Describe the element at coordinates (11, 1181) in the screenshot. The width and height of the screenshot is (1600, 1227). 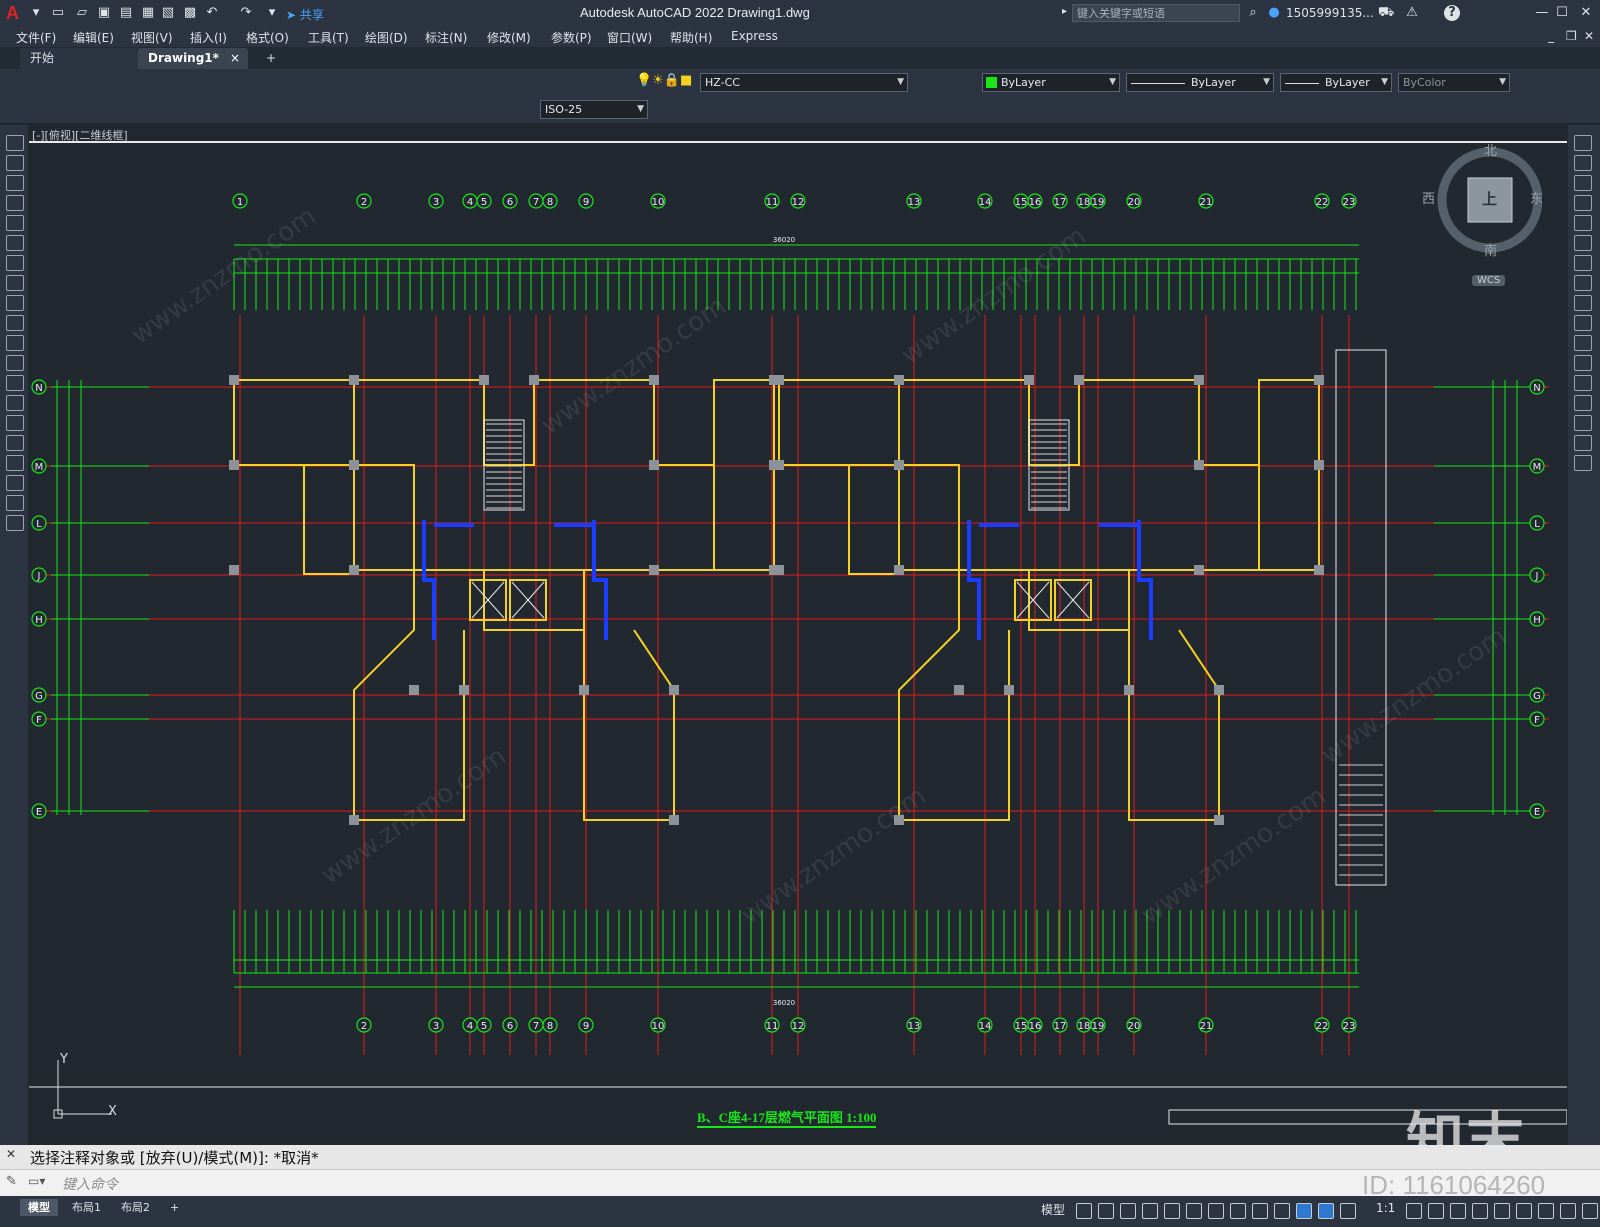
I see `wrench-icon: ✎` at that location.